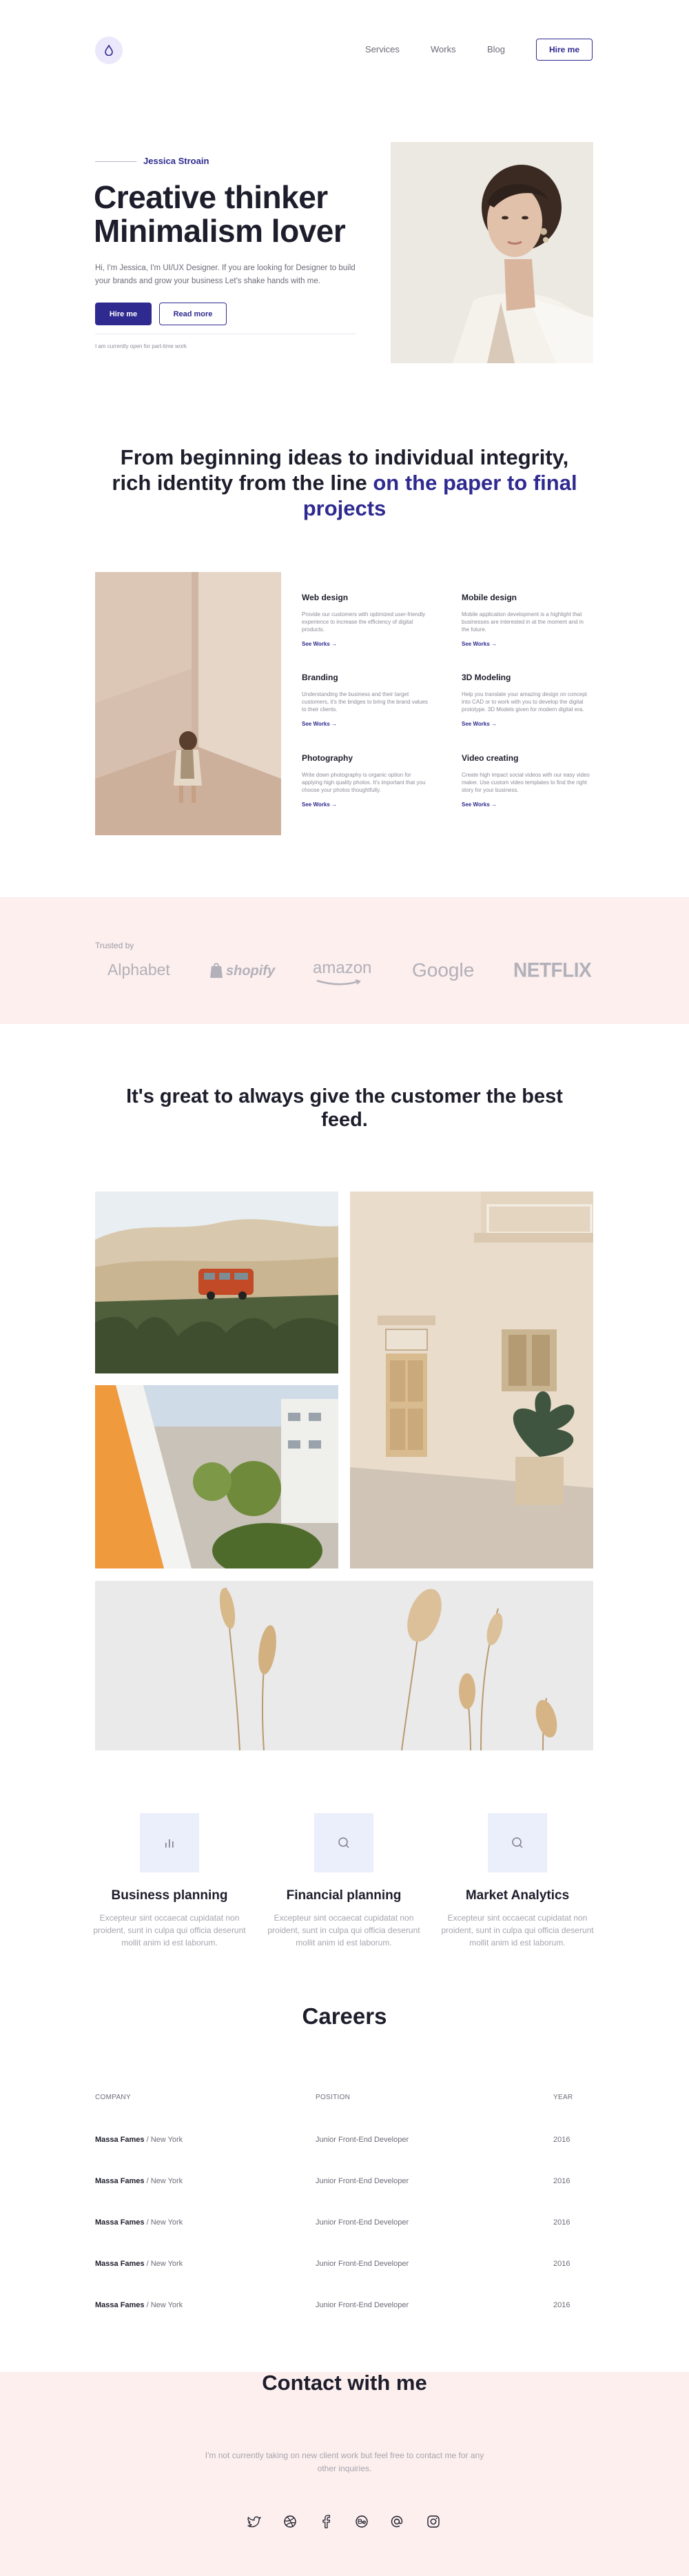 This screenshot has width=689, height=2576. What do you see at coordinates (211, 197) in the screenshot?
I see `hero-title-line1: Creative thinker` at bounding box center [211, 197].